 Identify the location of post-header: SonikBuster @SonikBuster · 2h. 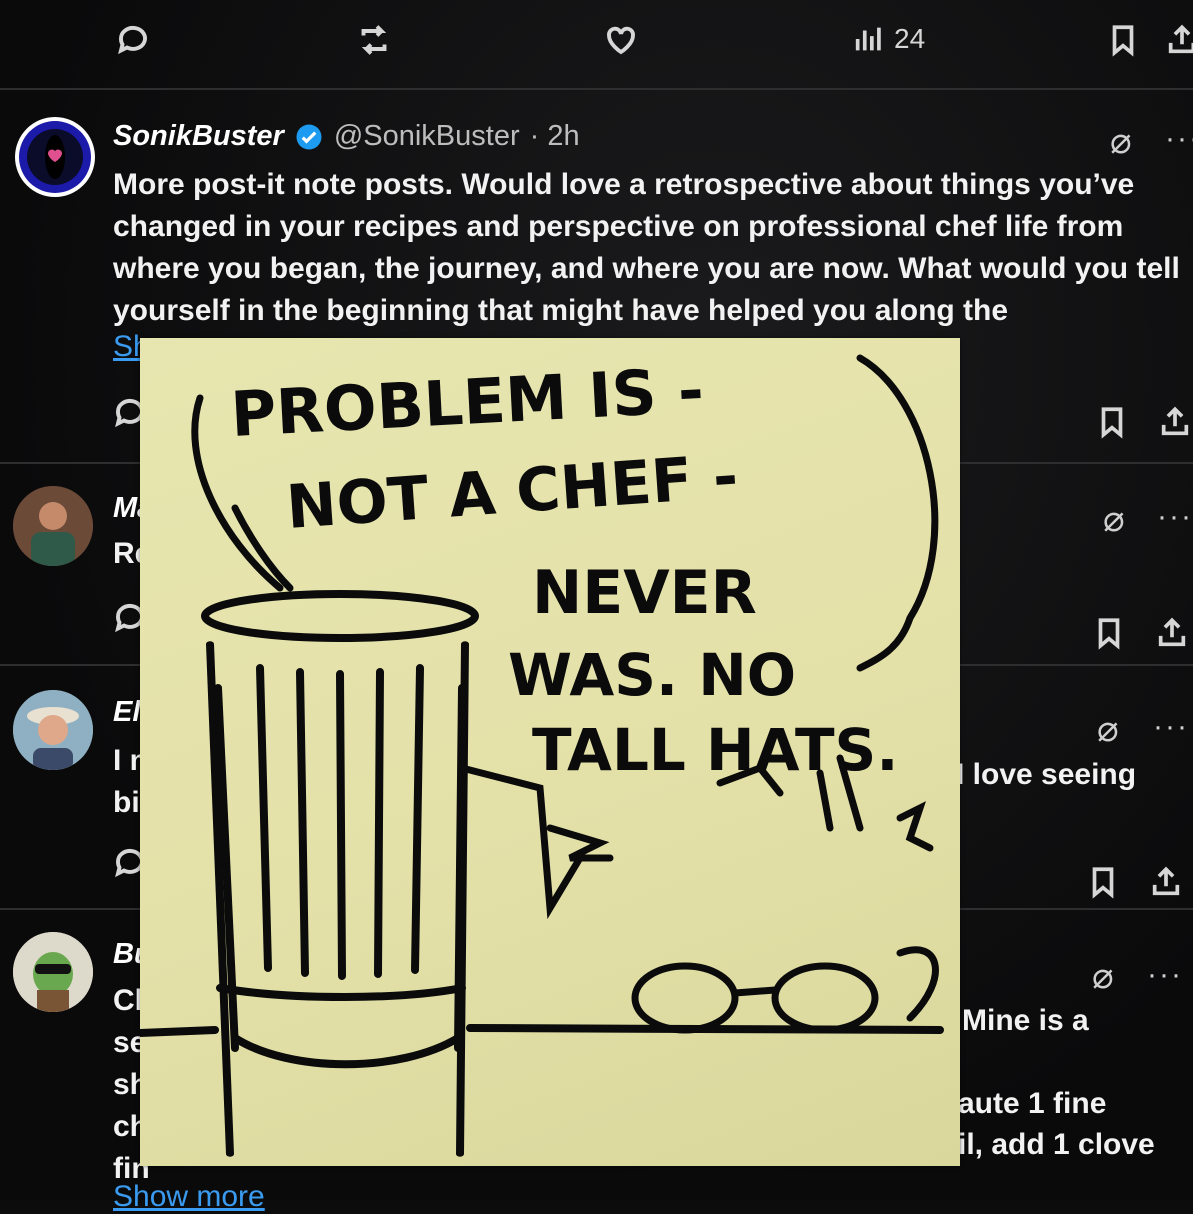
(346, 136).